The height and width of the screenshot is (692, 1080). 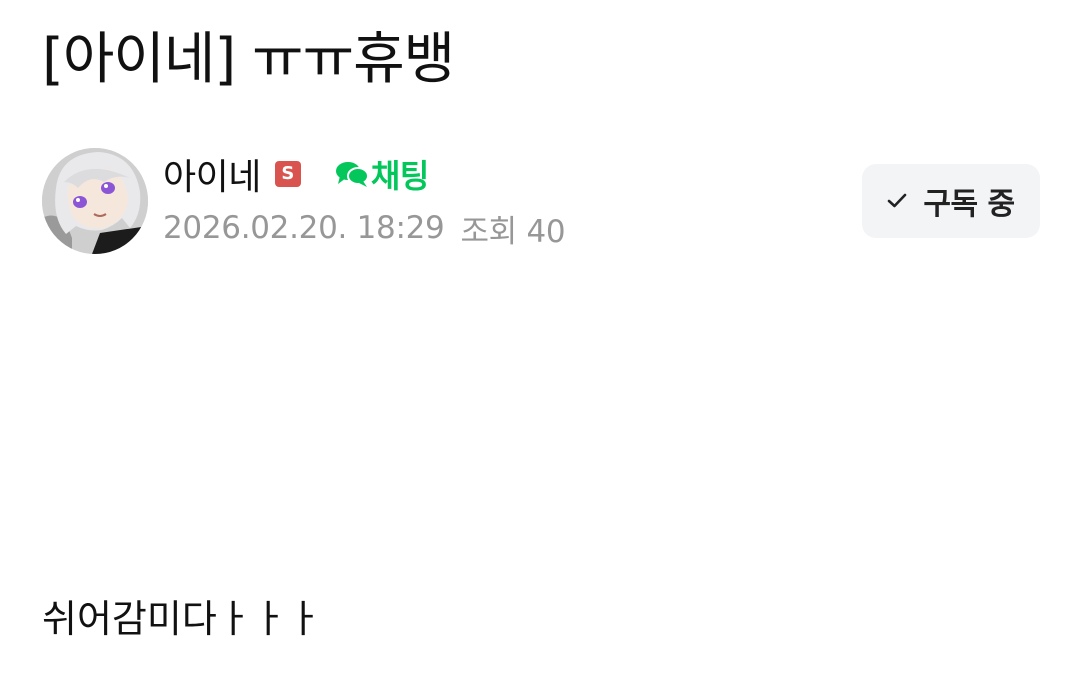 What do you see at coordinates (969, 204) in the screenshot?
I see `subscribe-label: 구독 중` at bounding box center [969, 204].